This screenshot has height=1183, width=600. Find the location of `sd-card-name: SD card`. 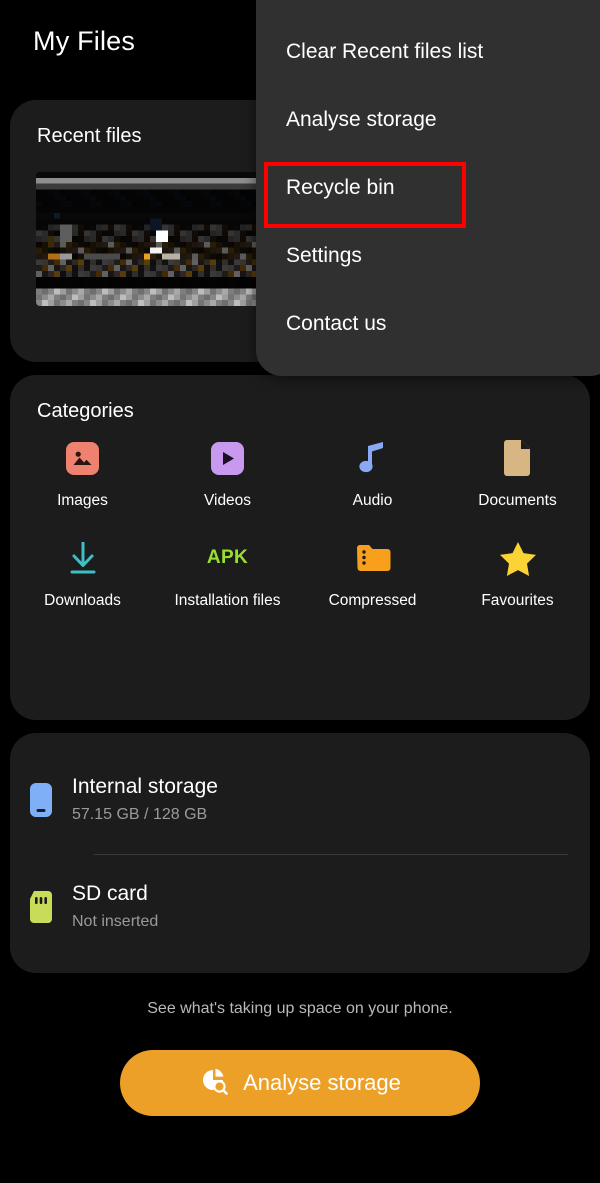

sd-card-name: SD card is located at coordinates (110, 893).